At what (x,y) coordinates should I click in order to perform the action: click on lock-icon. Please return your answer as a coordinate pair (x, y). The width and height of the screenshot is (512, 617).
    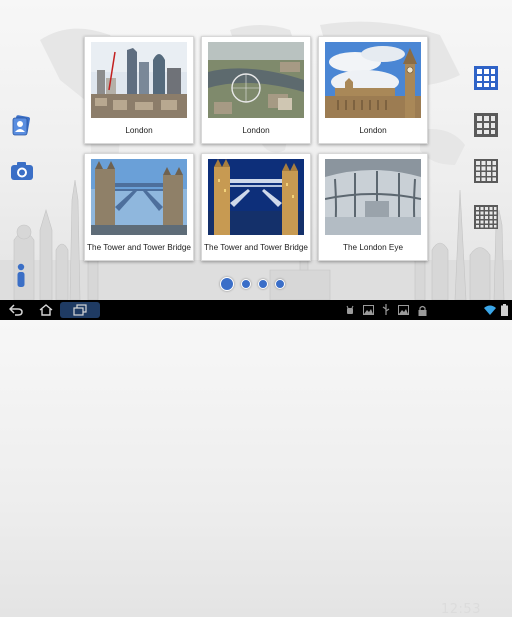
    Looking at the image, I should click on (422, 310).